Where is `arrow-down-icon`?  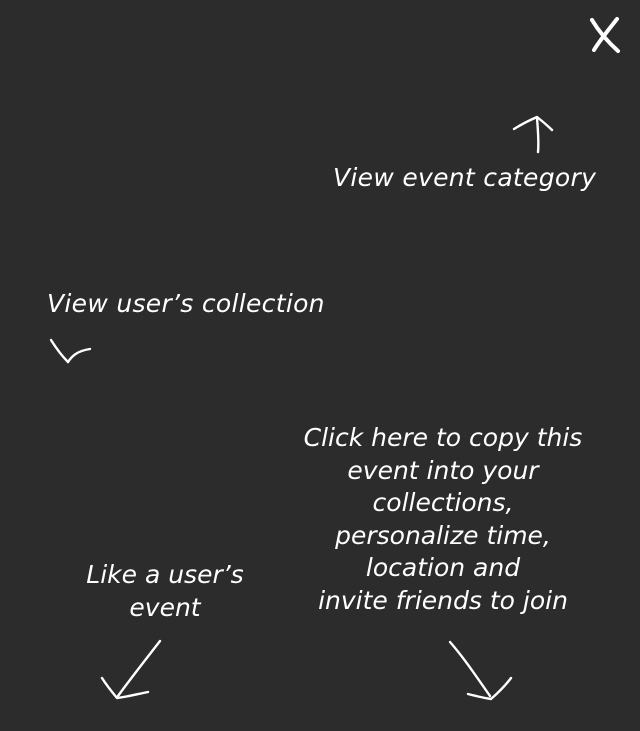 arrow-down-icon is located at coordinates (70, 351).